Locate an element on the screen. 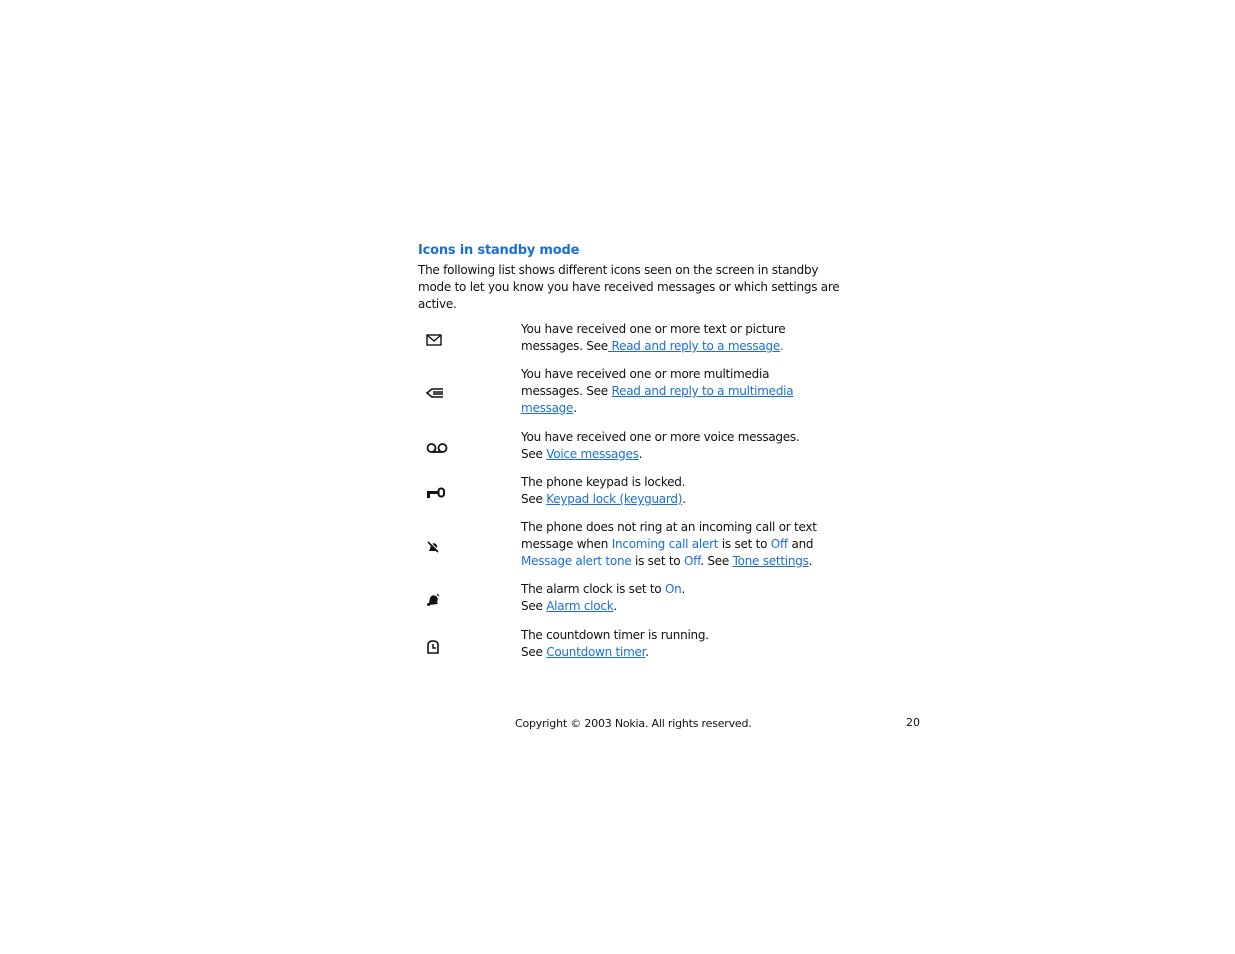 The height and width of the screenshot is (954, 1235). voicemail-icon is located at coordinates (437, 449).